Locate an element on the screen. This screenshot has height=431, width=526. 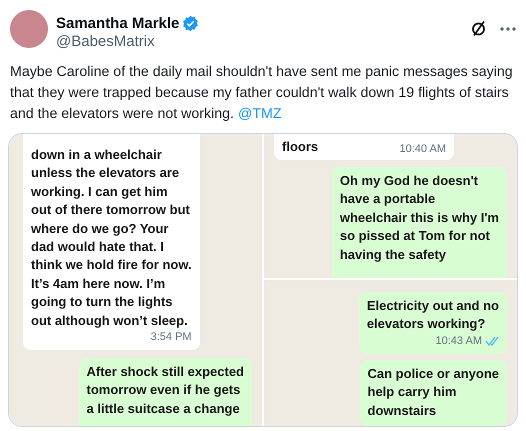
sent-message: Can police or anyone help carry him downstairs is located at coordinates (433, 393).